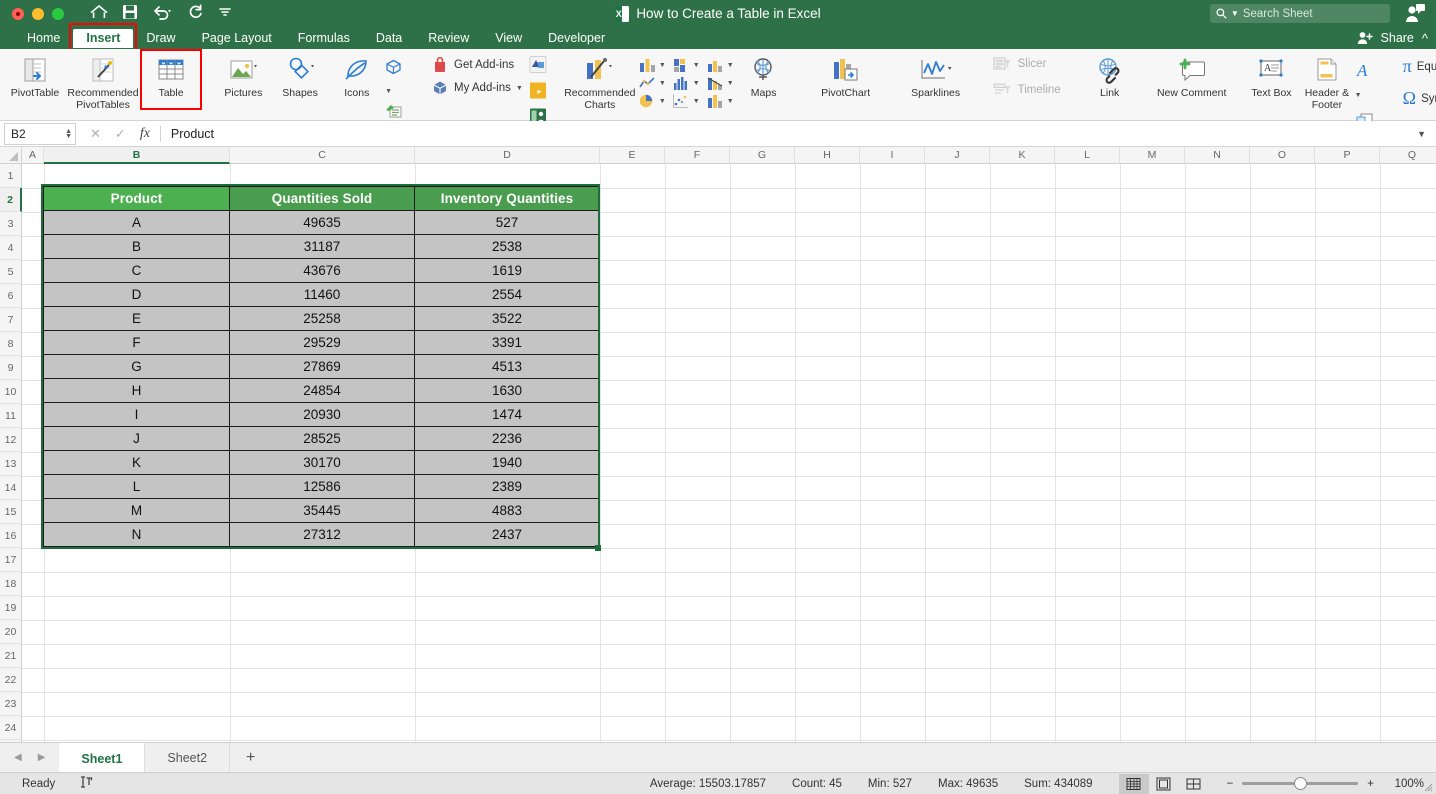 Image resolution: width=1436 pixels, height=794 pixels. Describe the element at coordinates (1027, 64) in the screenshot. I see `slicer-button: Slicer` at that location.